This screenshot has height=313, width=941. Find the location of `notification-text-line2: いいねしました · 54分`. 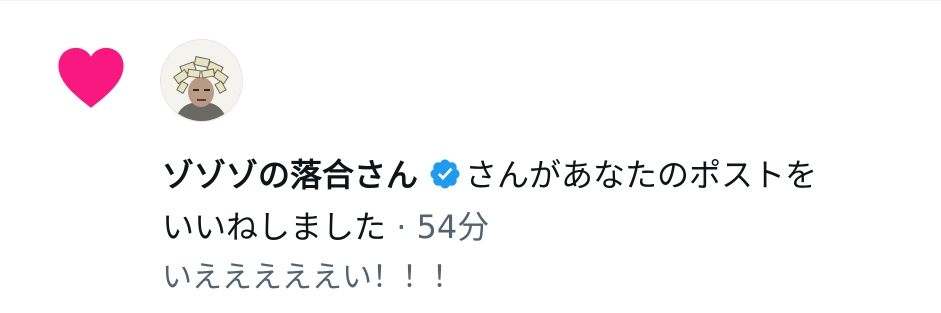

notification-text-line2: いいねしました · 54分 is located at coordinates (325, 227).